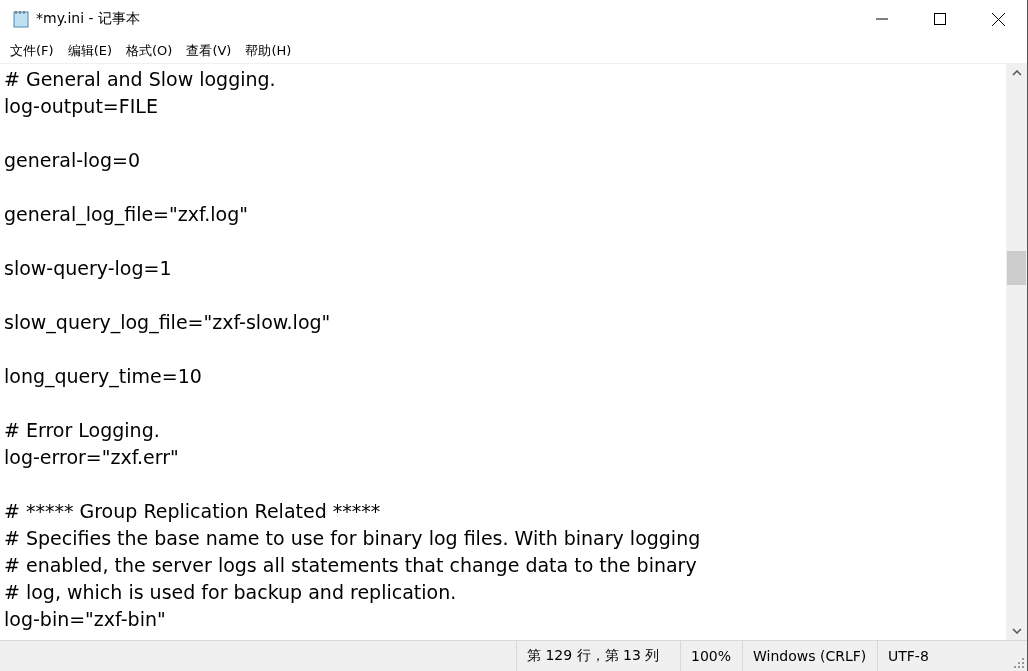 This screenshot has width=1028, height=671. What do you see at coordinates (998, 19) in the screenshot?
I see `close-icon` at bounding box center [998, 19].